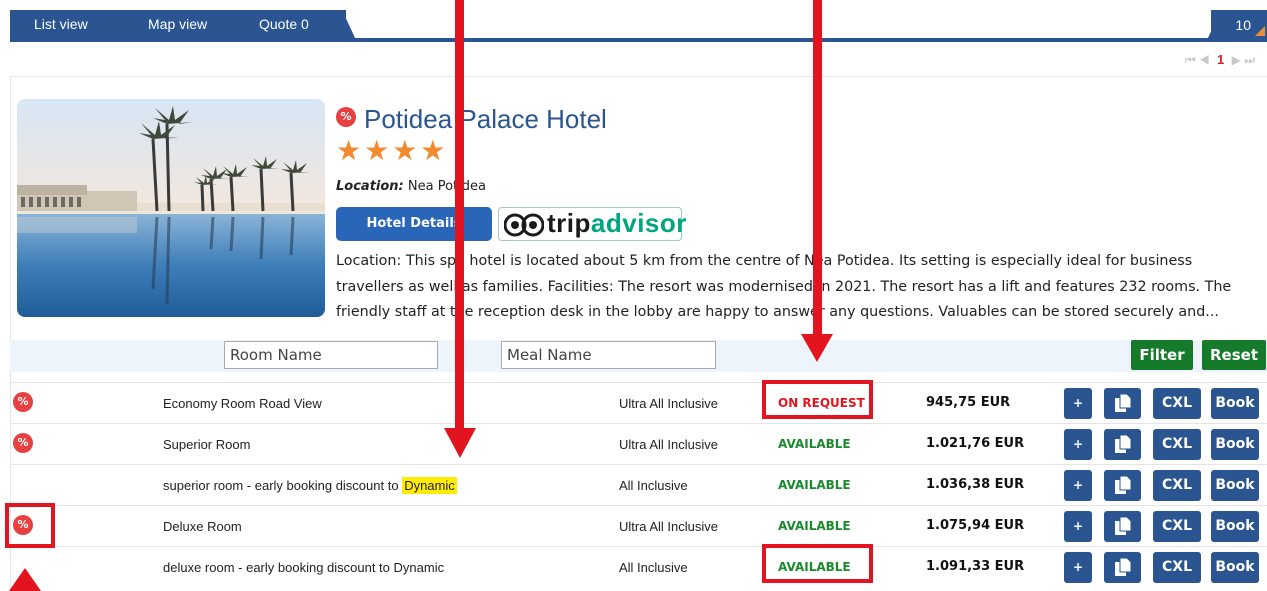 This screenshot has height=591, width=1267. I want to click on room-name: Superior Room, so click(207, 444).